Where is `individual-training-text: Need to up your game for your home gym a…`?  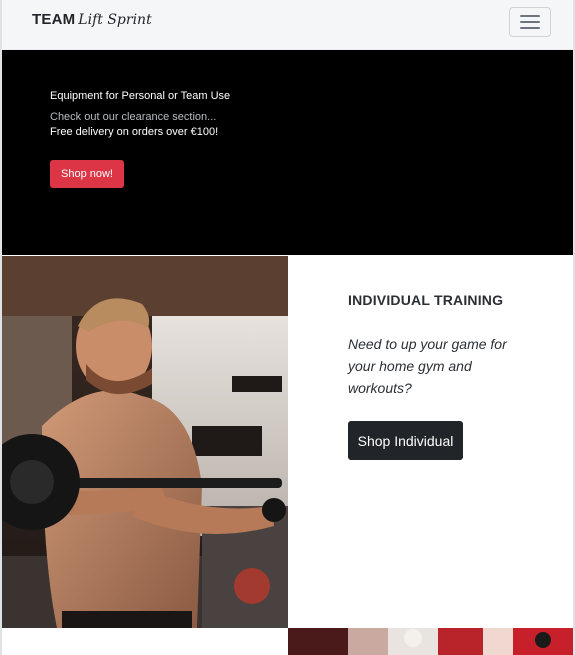 individual-training-text: Need to up your game for your home gym a… is located at coordinates (427, 366).